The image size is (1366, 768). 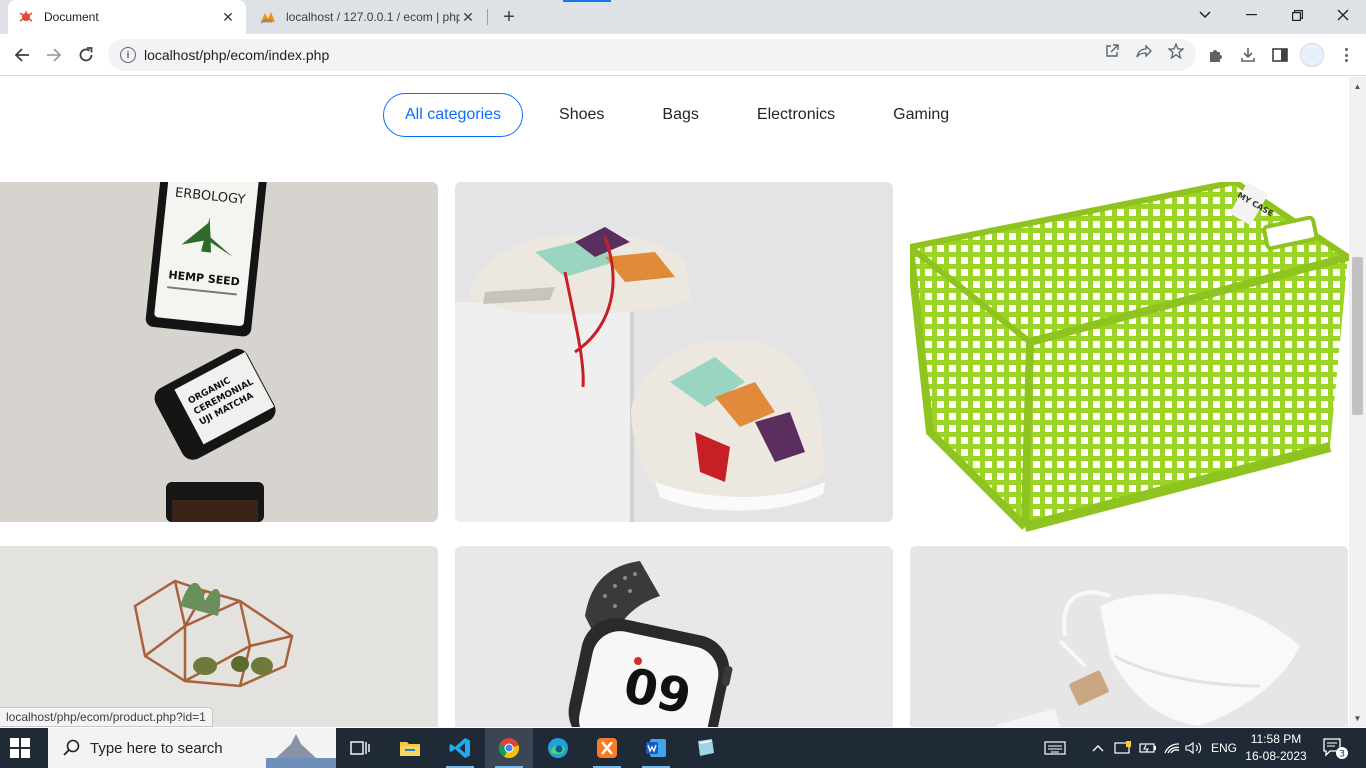 I want to click on forward-button, so click(x=54, y=55).